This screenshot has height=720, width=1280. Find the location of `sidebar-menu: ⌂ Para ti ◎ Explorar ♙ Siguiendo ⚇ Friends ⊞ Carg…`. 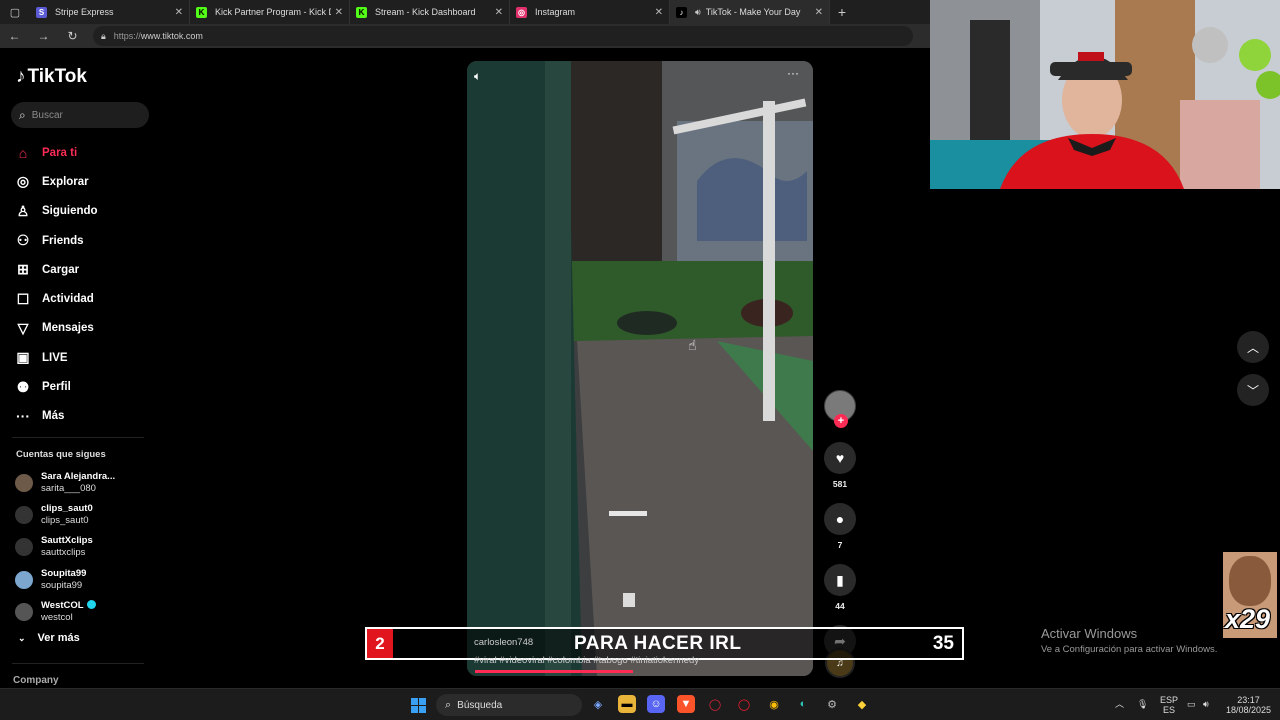

sidebar-menu: ⌂ Para ti ◎ Explorar ♙ Siguiendo ⚇ Friends ⊞ Carg… is located at coordinates (56, 284).